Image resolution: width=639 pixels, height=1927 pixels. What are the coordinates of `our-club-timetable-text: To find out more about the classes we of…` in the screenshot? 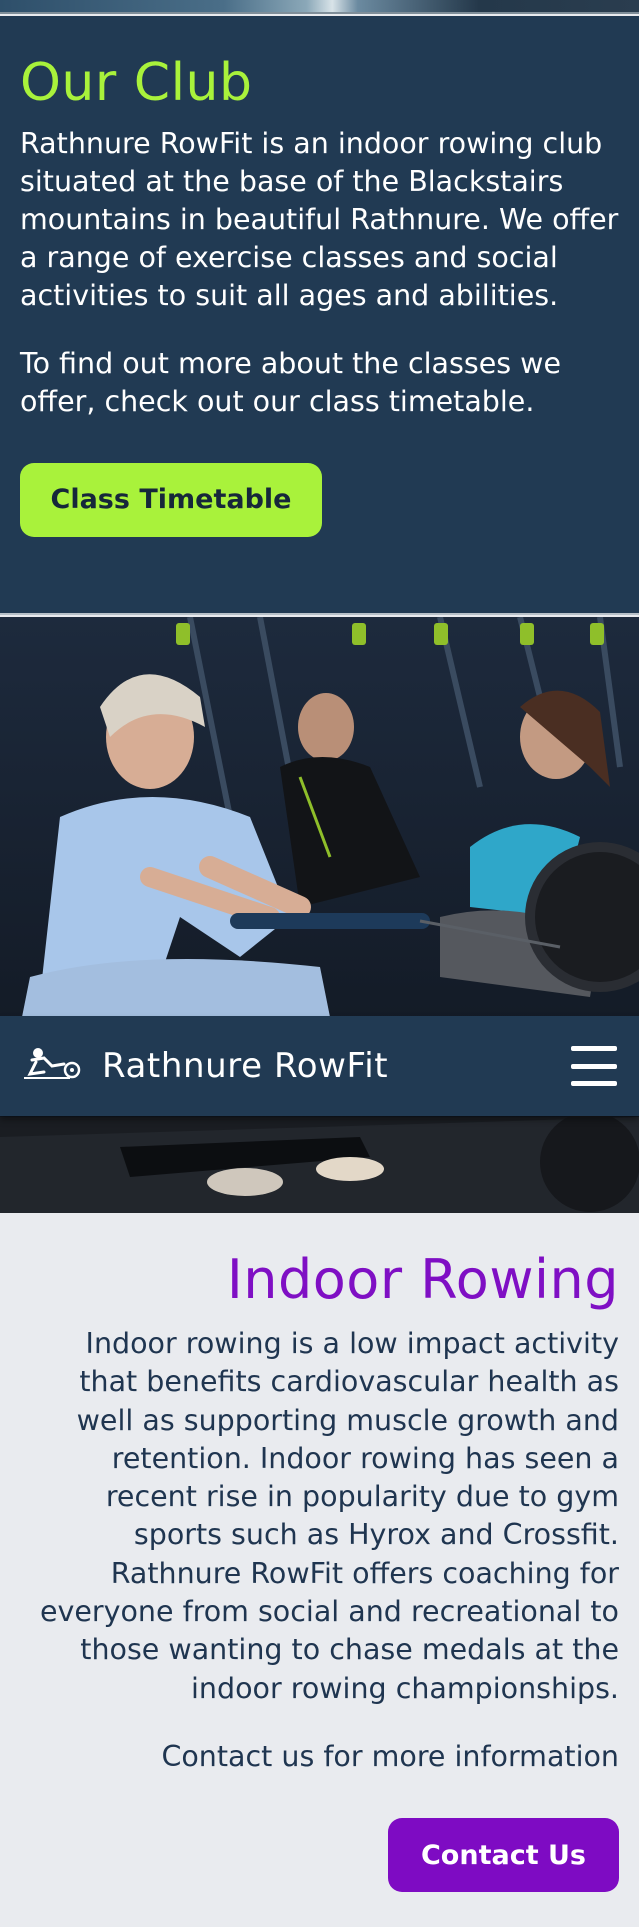 It's located at (290, 382).